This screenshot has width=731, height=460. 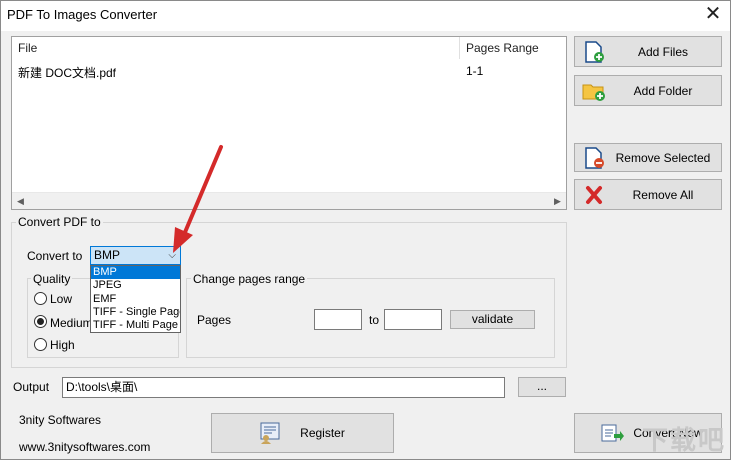 What do you see at coordinates (55, 256) in the screenshot?
I see `convert-to-label: Convert to` at bounding box center [55, 256].